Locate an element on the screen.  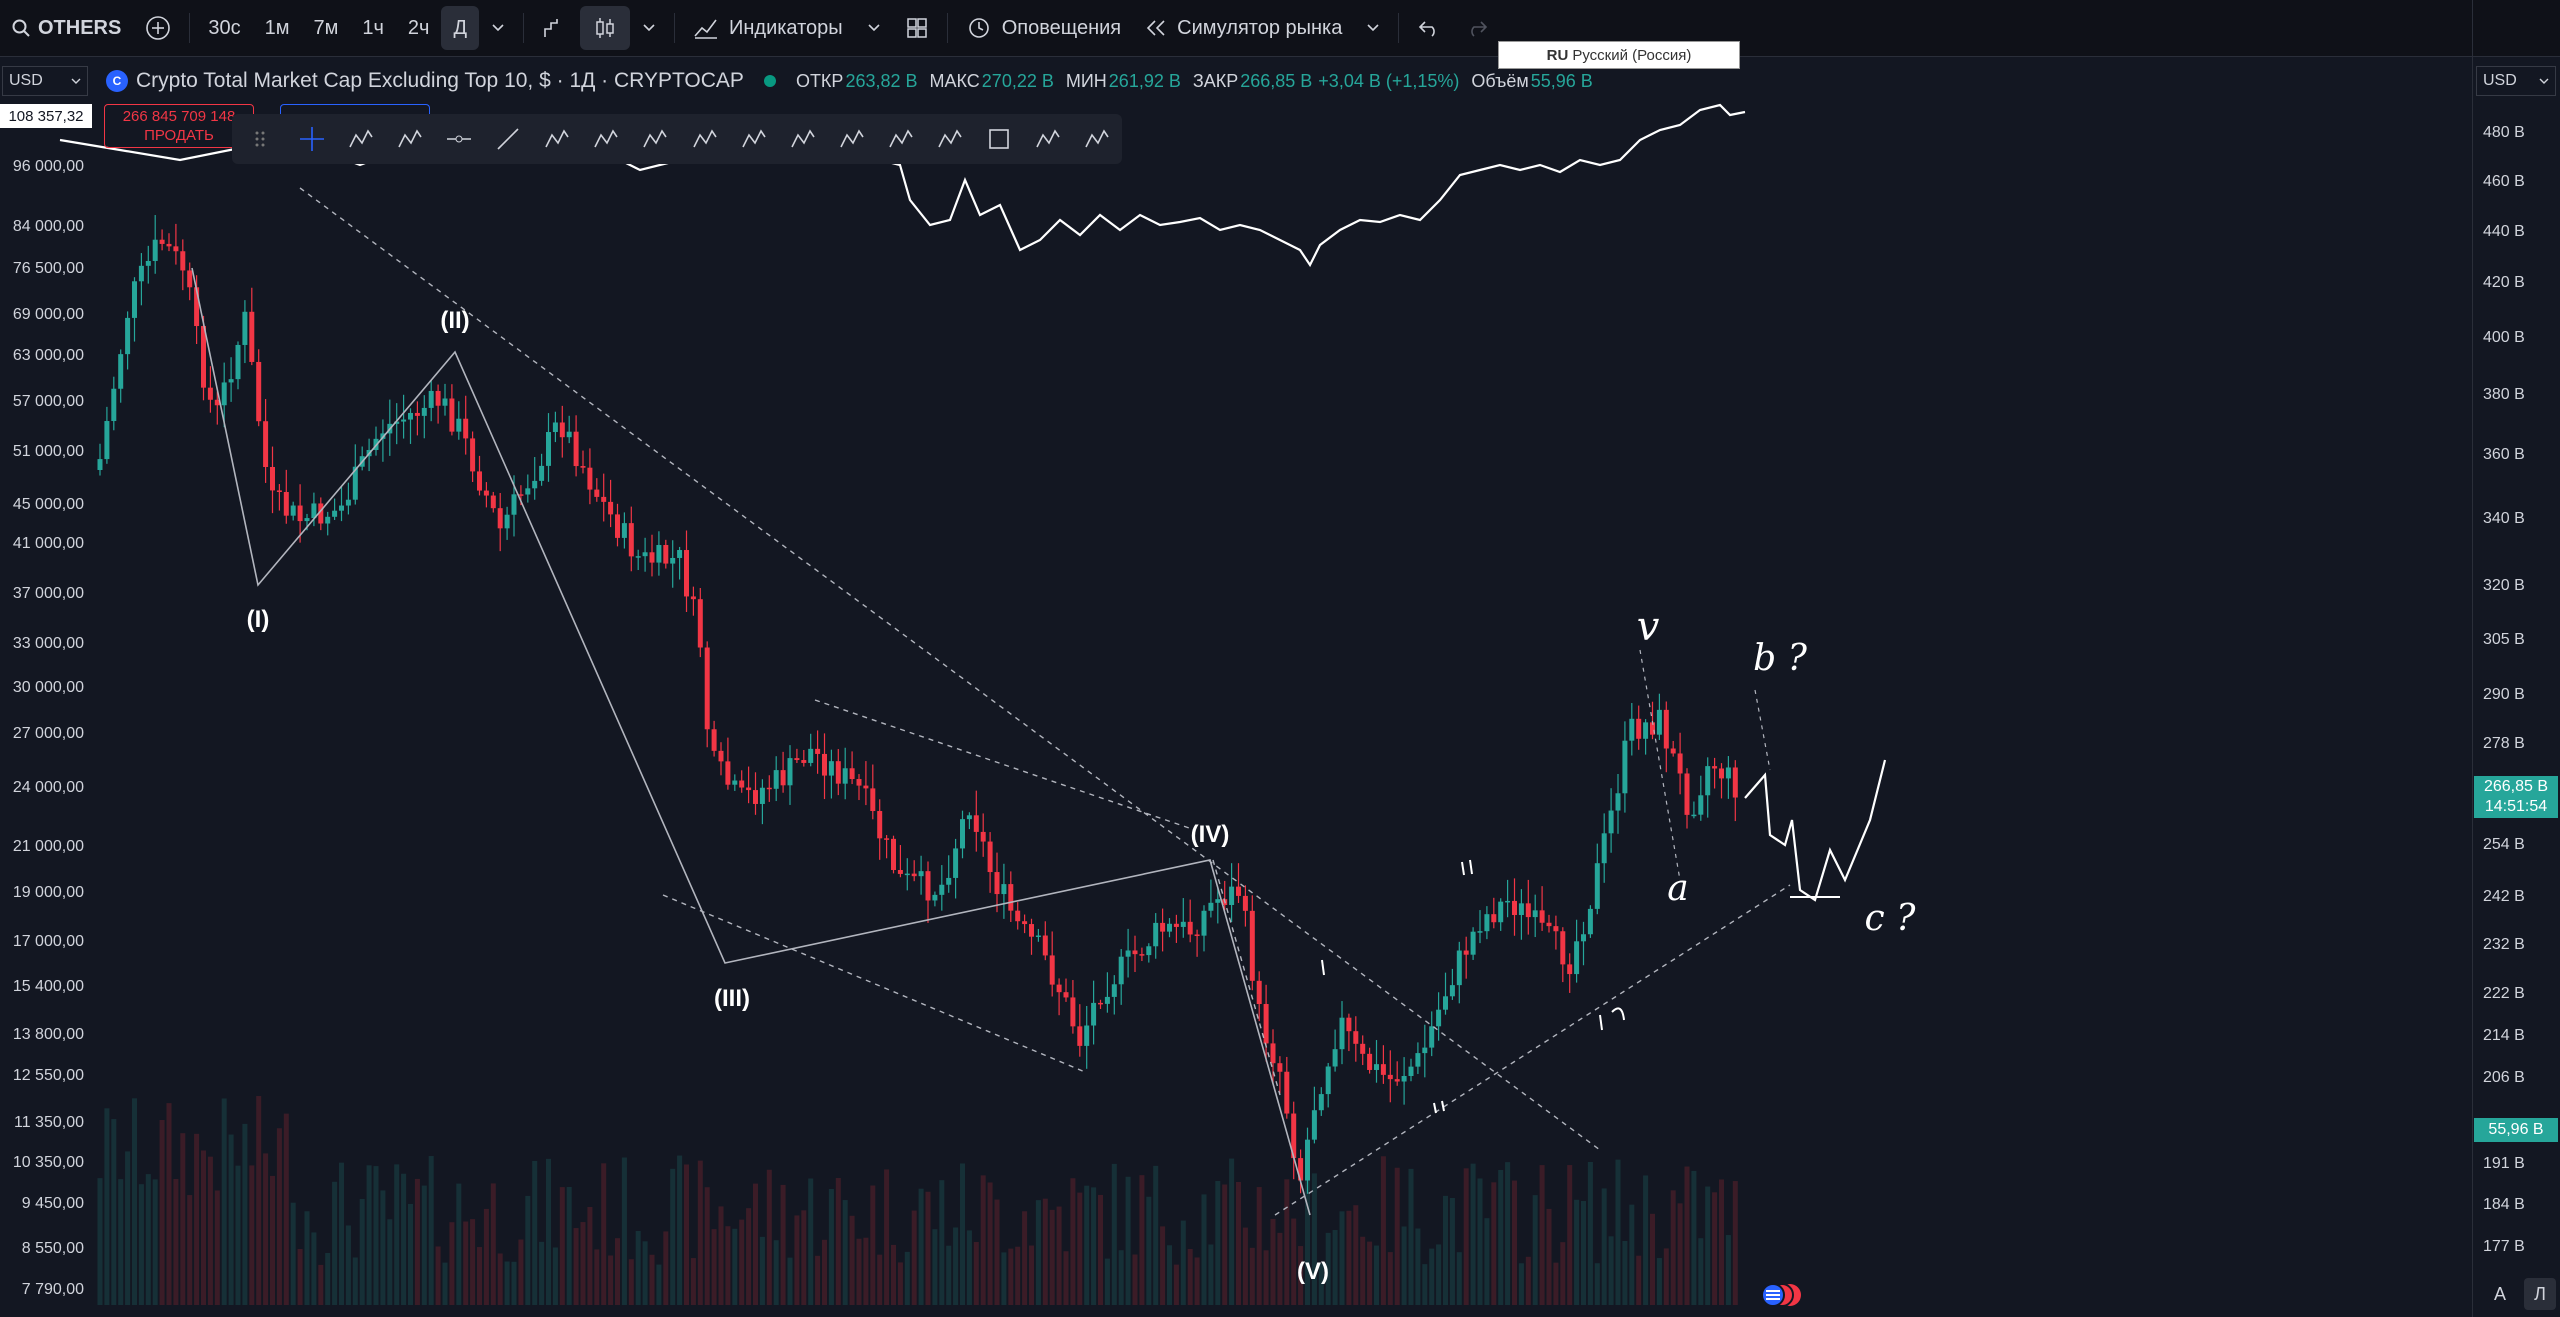
left-axis-tick: 45 000,00 is located at coordinates (48, 504).